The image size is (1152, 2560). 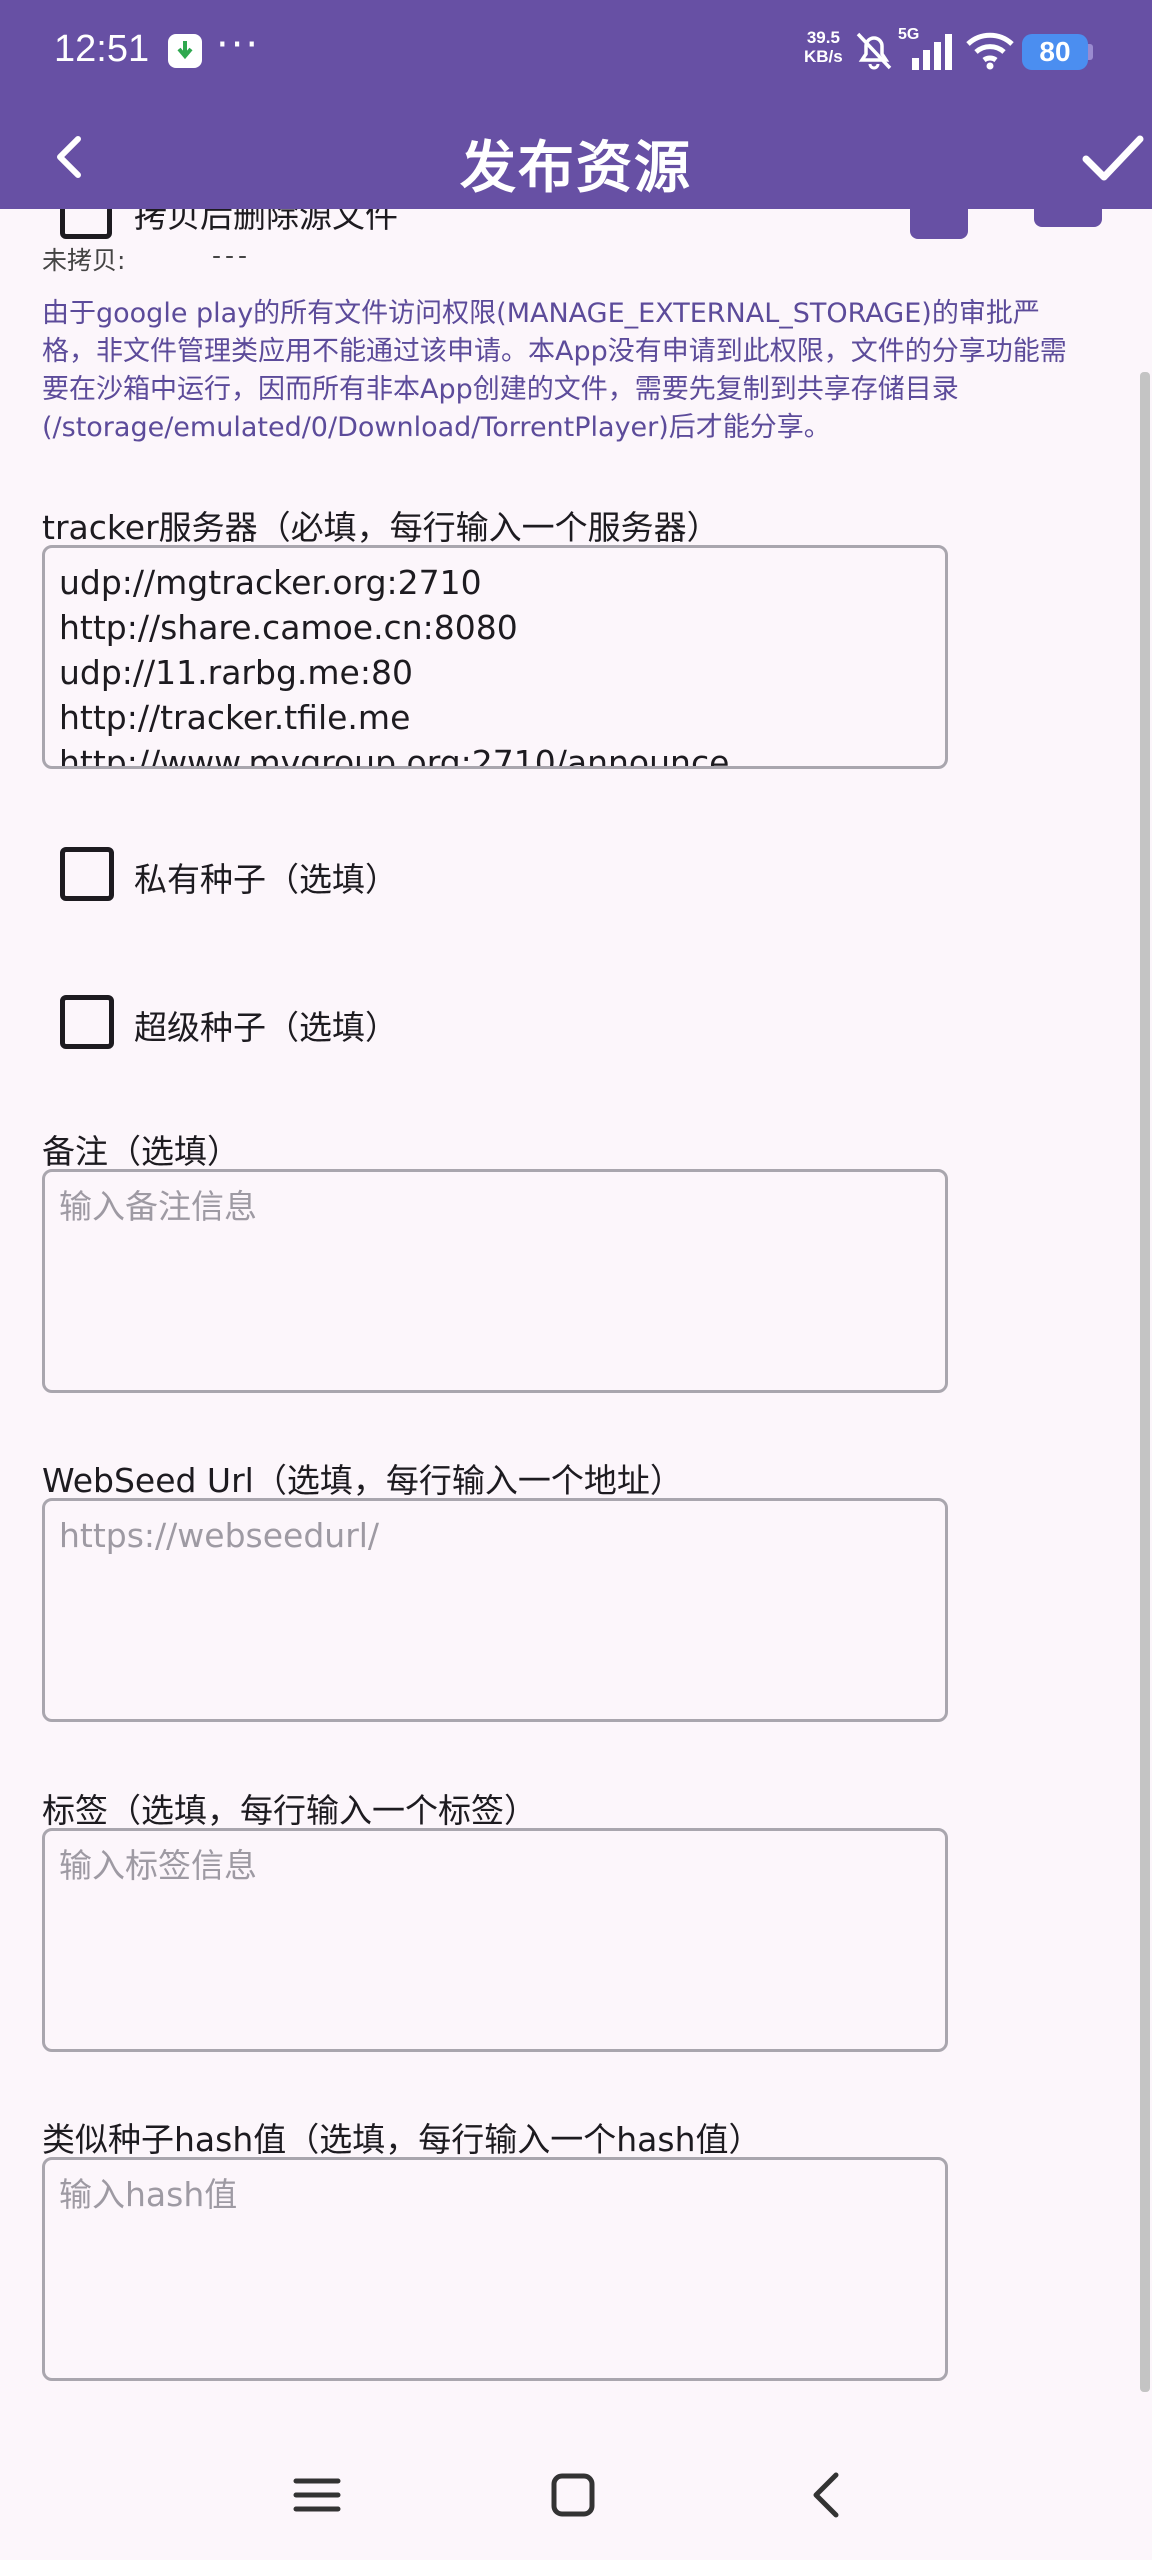 I want to click on recent-apps-button, so click(x=317, y=2495).